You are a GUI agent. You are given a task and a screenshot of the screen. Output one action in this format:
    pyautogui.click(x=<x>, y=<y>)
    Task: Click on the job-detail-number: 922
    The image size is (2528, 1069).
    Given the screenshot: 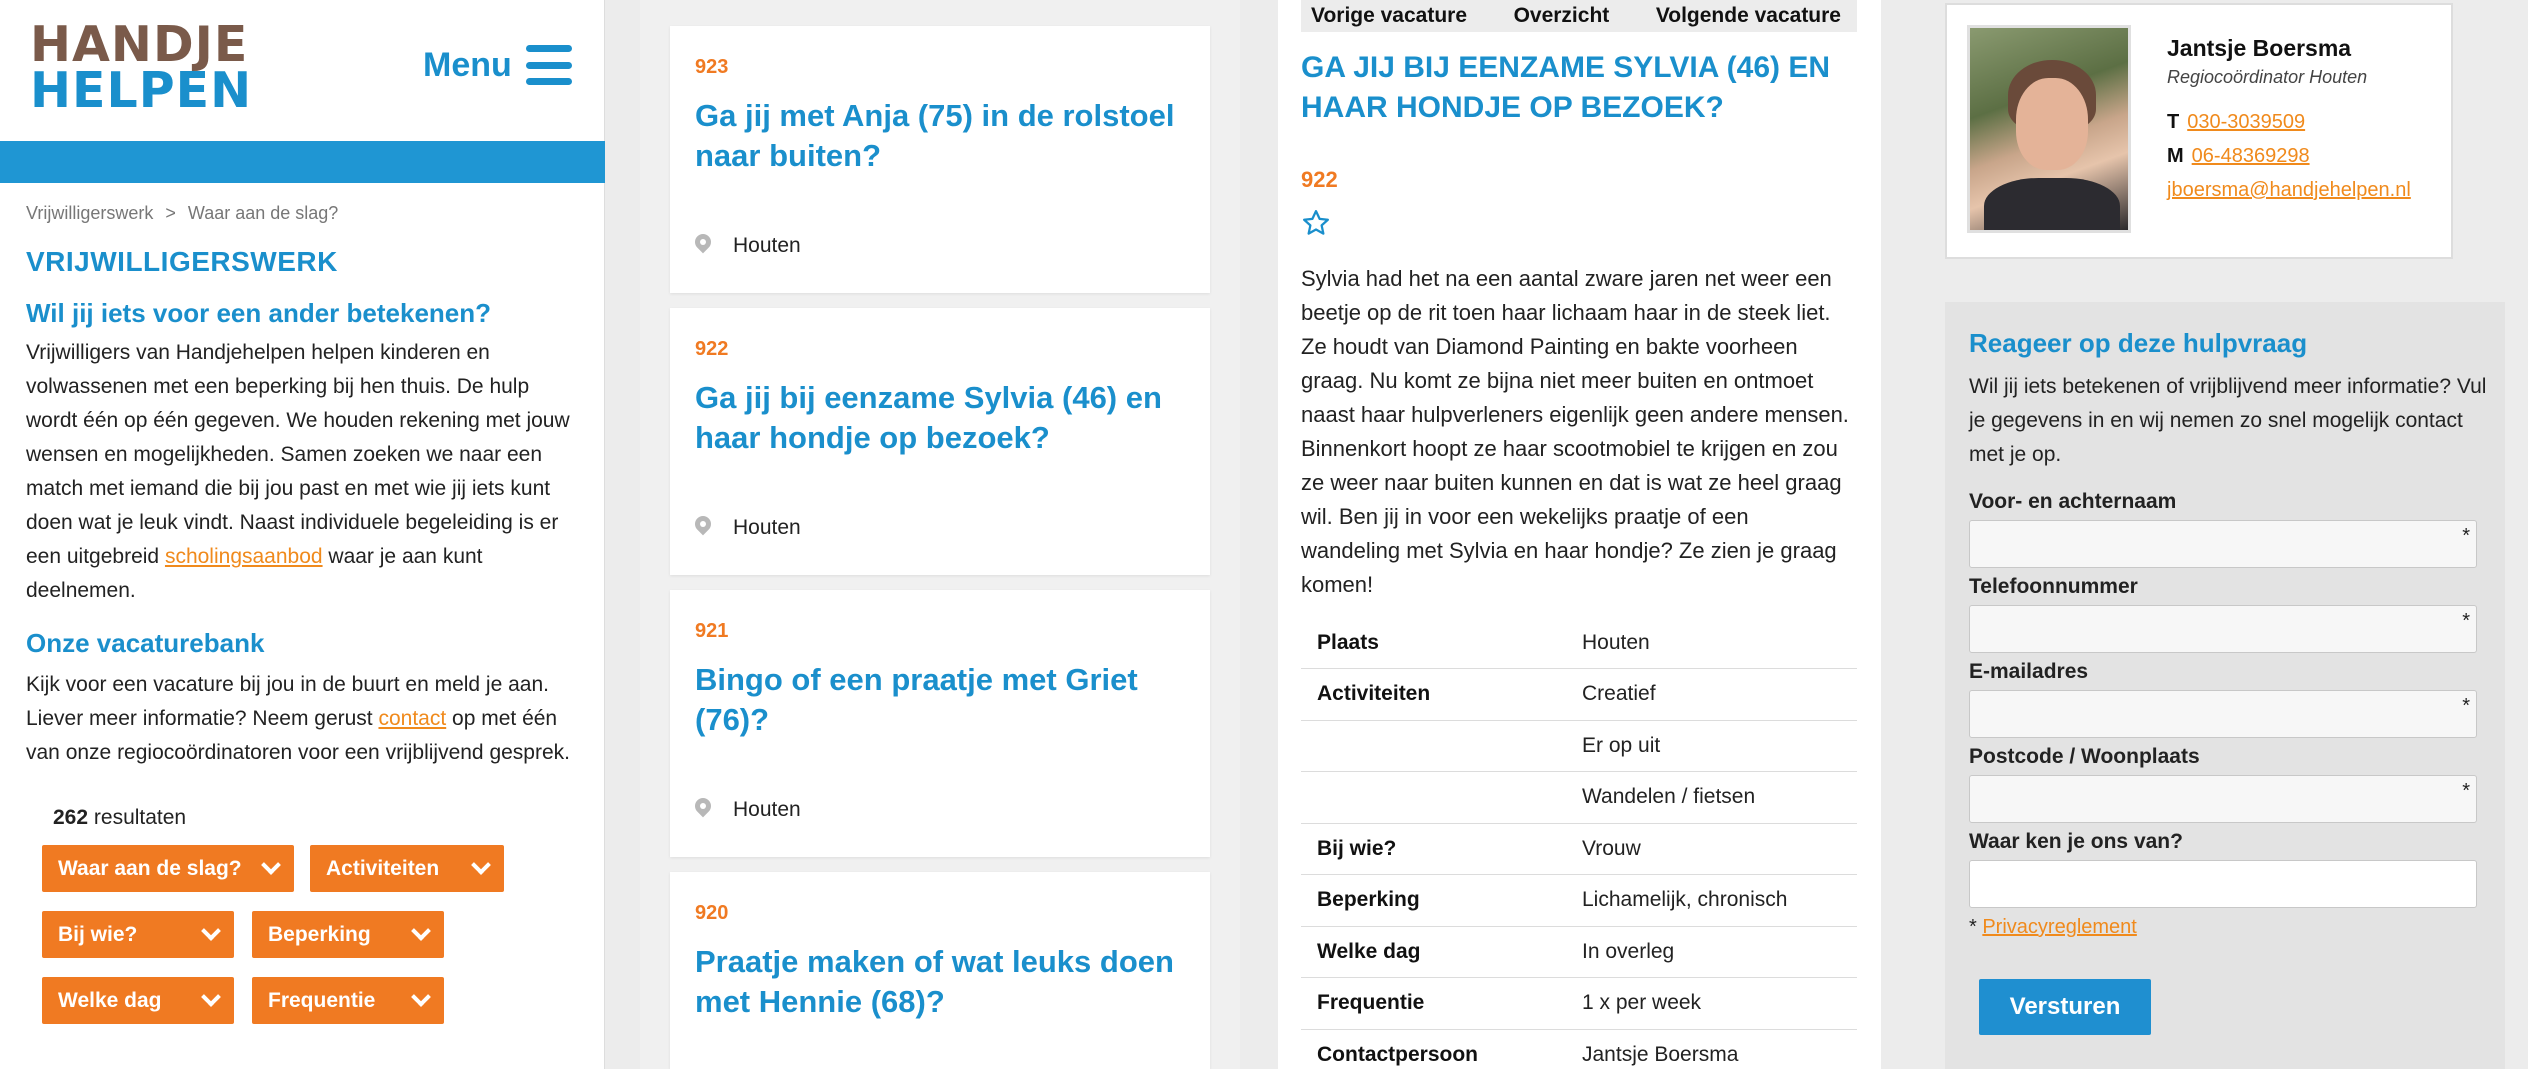 What is the action you would take?
    pyautogui.click(x=1319, y=179)
    